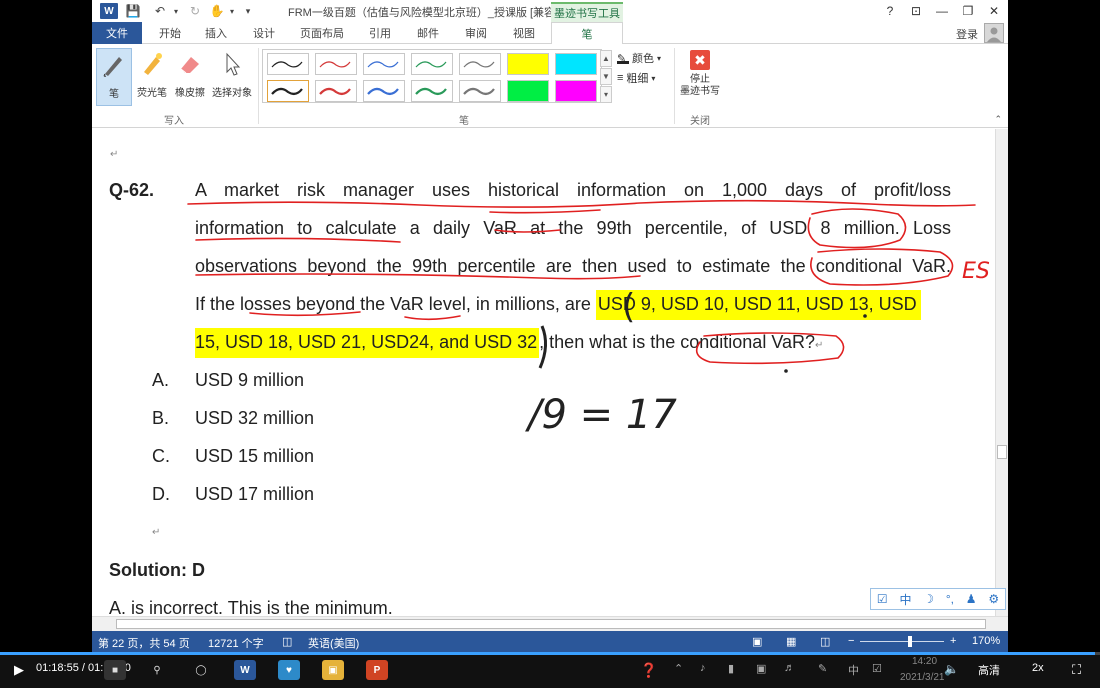  Describe the element at coordinates (825, 641) in the screenshot. I see `web-layout-icon: ◫` at that location.